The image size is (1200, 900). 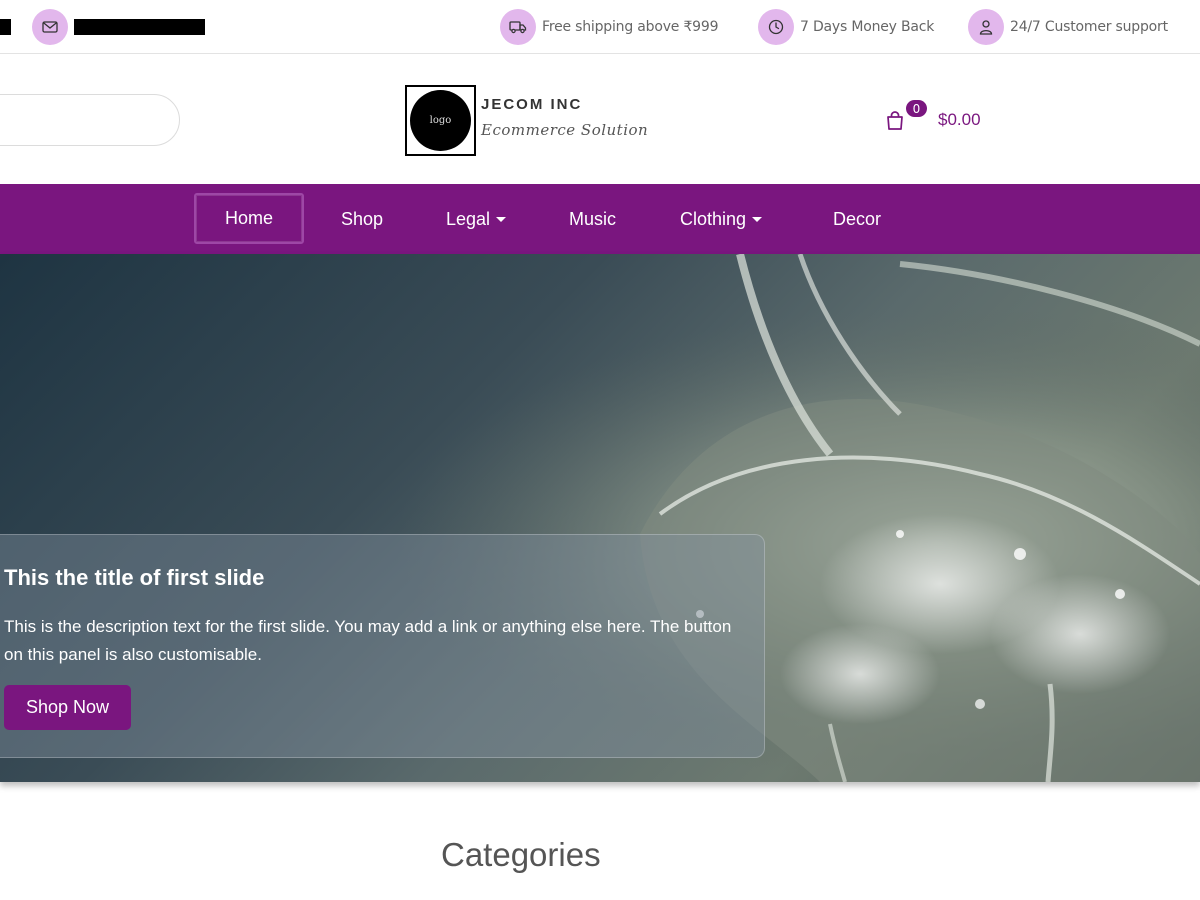 What do you see at coordinates (867, 27) in the screenshot?
I see `money-back-text: 7 Days Money Back` at bounding box center [867, 27].